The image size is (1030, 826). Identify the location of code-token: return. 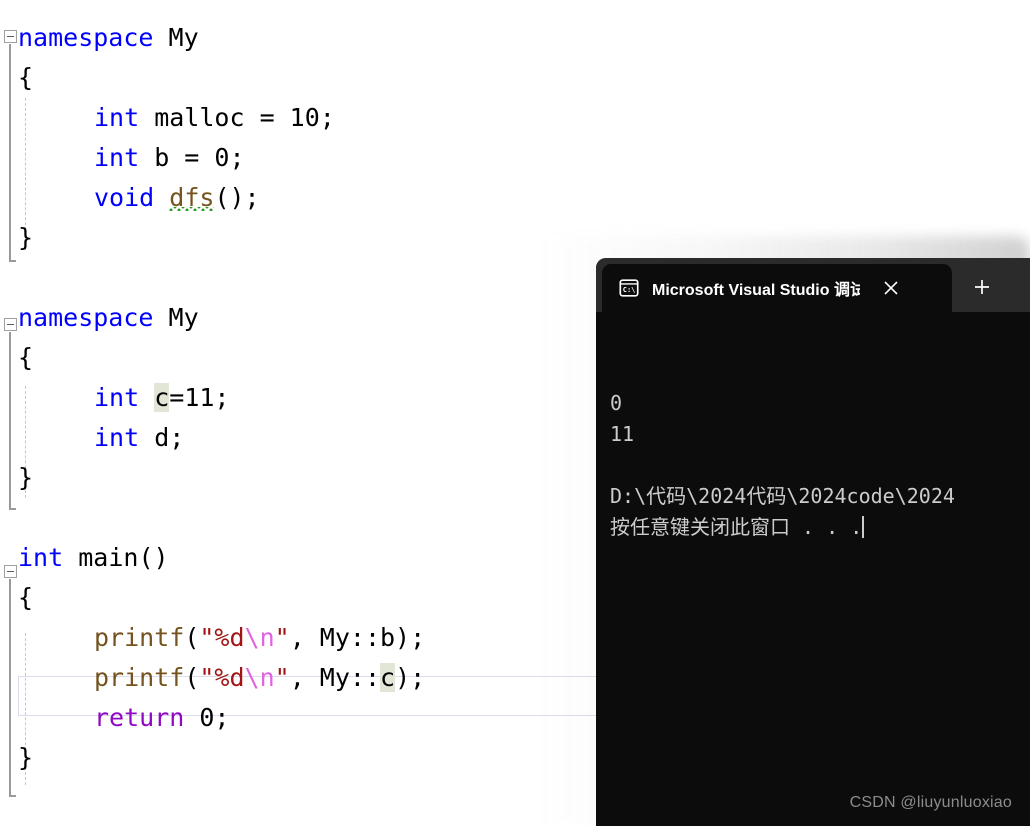
(139, 717).